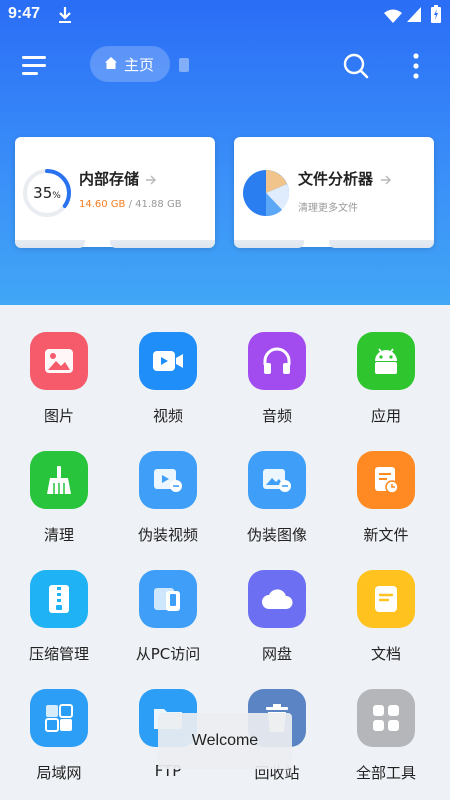  Describe the element at coordinates (225, 66) in the screenshot. I see `app-bar: 主页` at that location.